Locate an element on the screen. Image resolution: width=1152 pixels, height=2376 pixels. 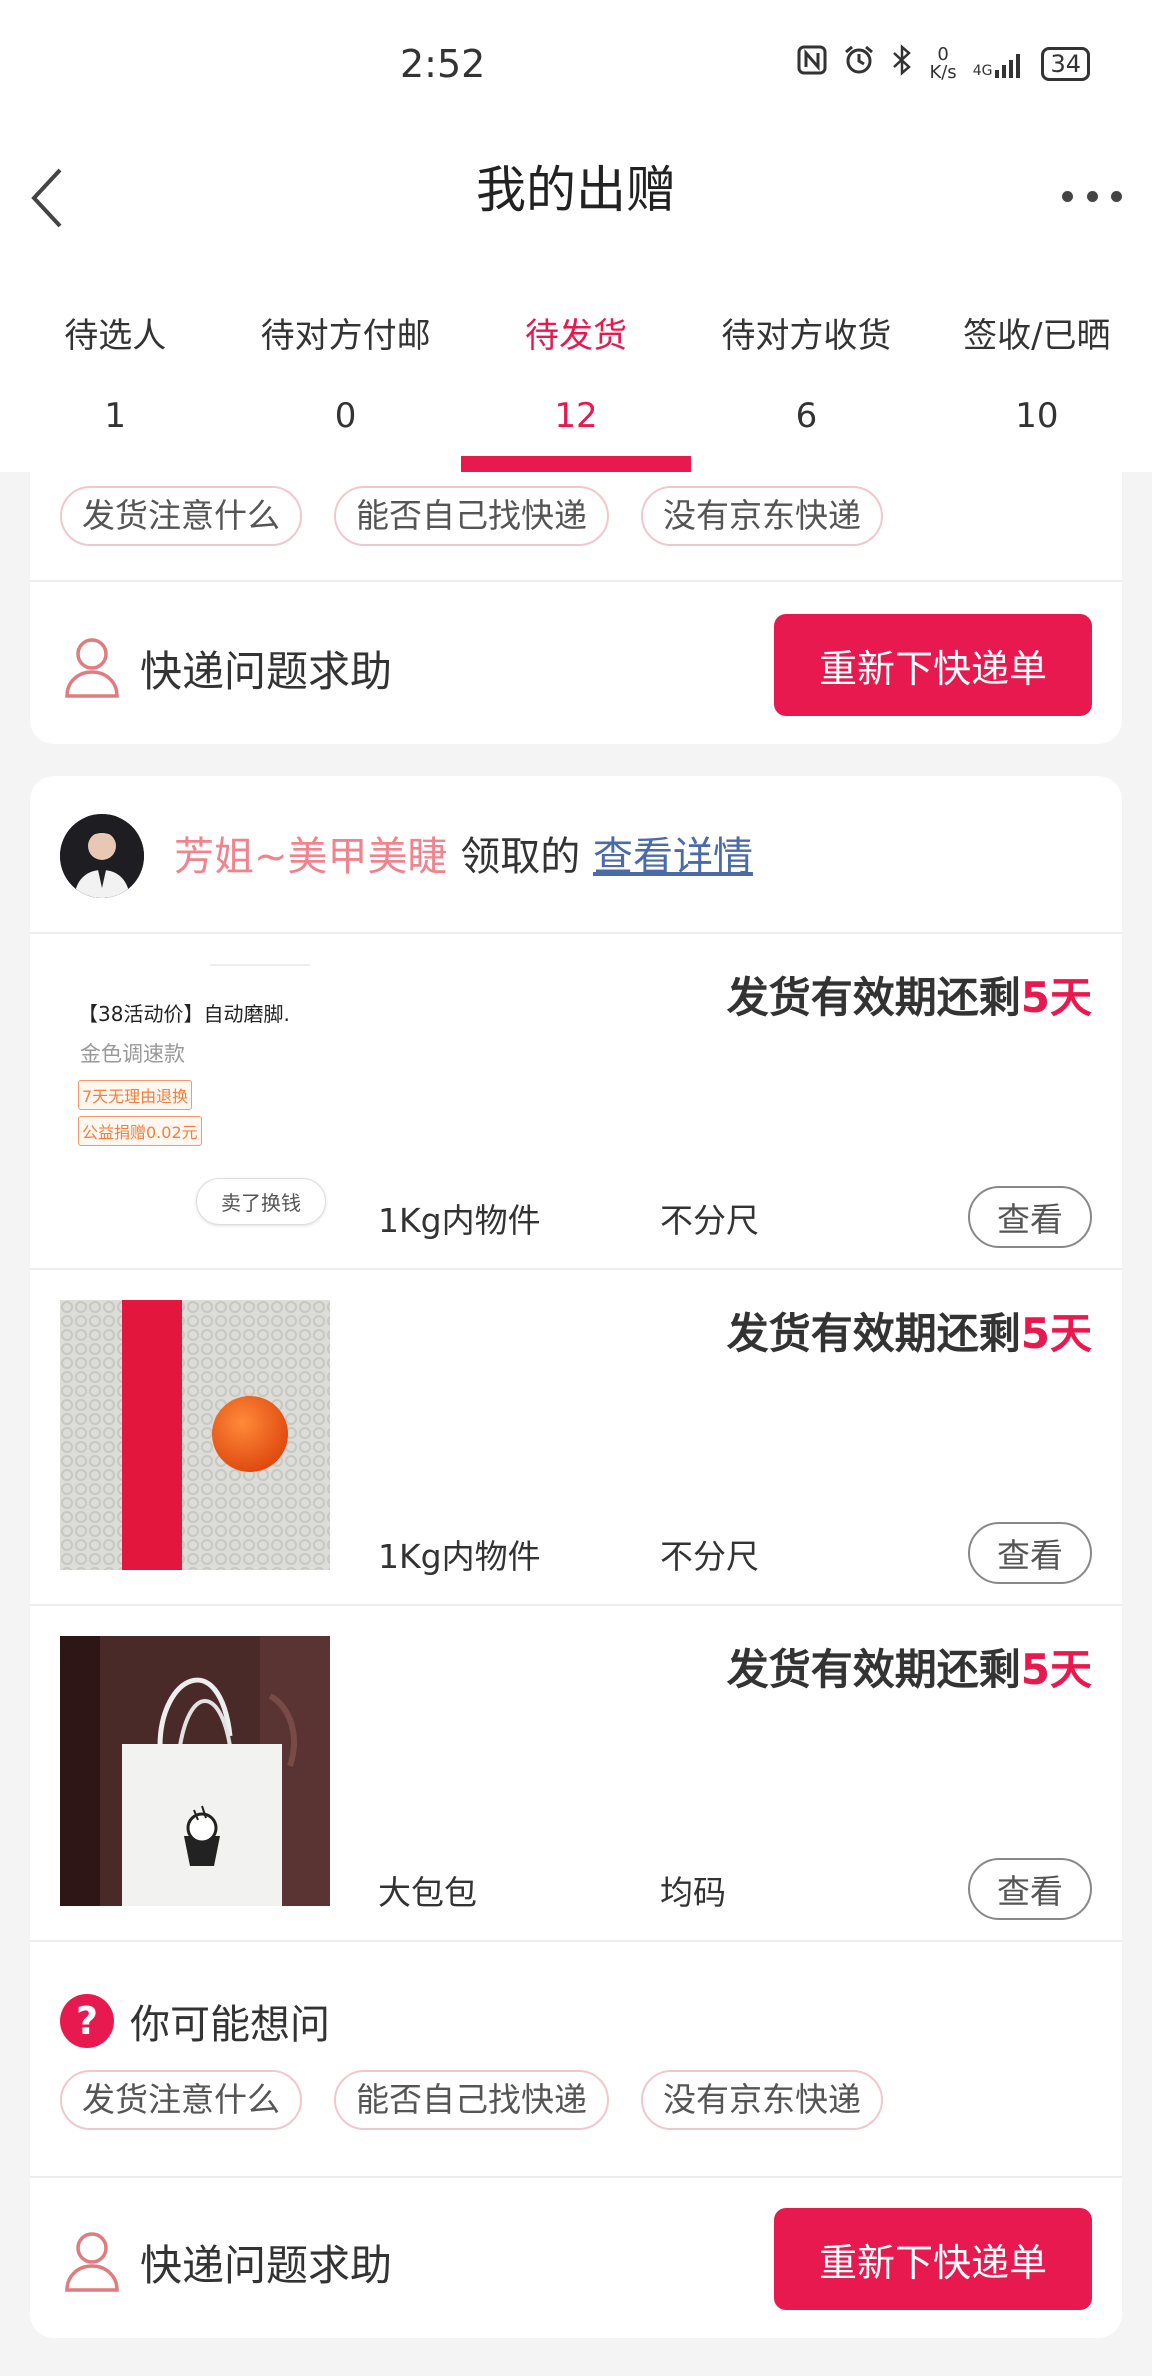
status-icons: 0 K/s 4G 34 is located at coordinates (943, 64).